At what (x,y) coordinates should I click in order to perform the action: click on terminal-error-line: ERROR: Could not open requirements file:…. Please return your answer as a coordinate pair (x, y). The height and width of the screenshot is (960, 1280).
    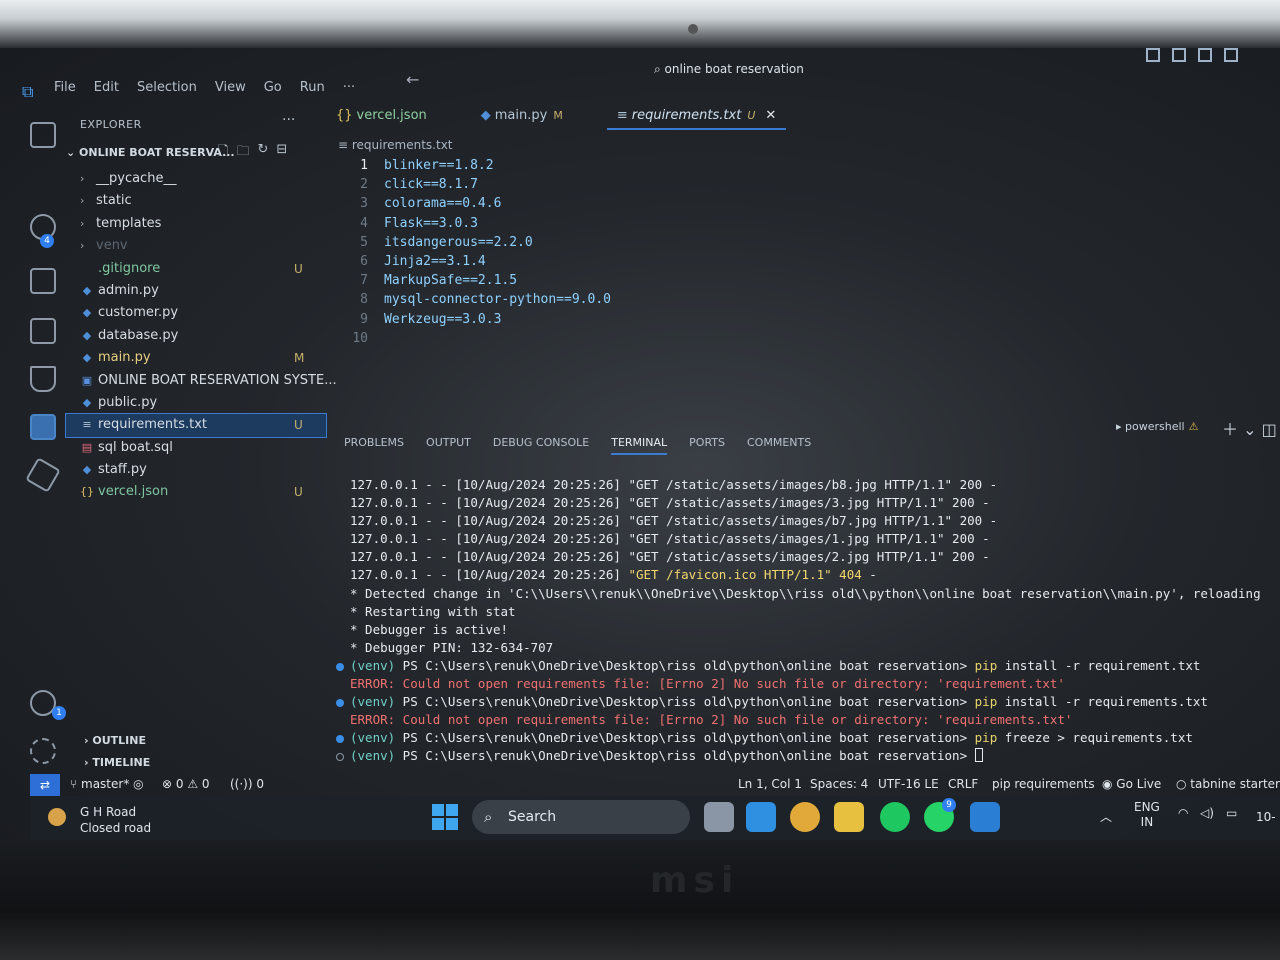
    Looking at the image, I should click on (801, 684).